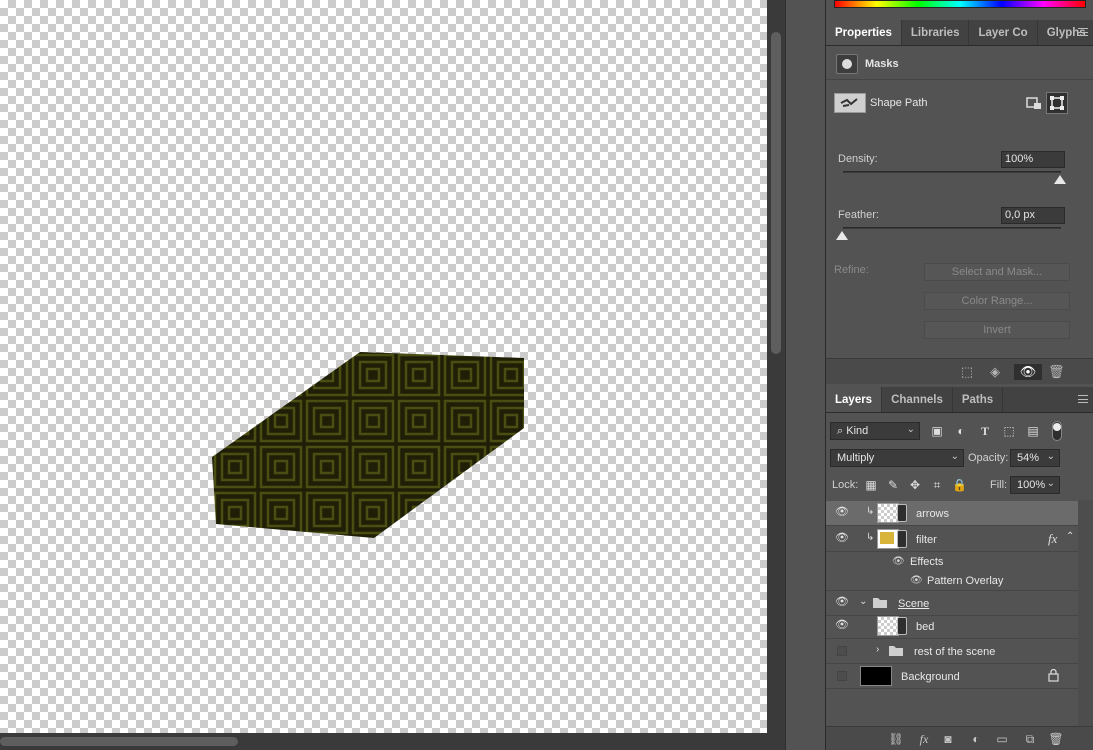 Image resolution: width=1093 pixels, height=750 pixels. I want to click on layer-name: filter, so click(926, 540).